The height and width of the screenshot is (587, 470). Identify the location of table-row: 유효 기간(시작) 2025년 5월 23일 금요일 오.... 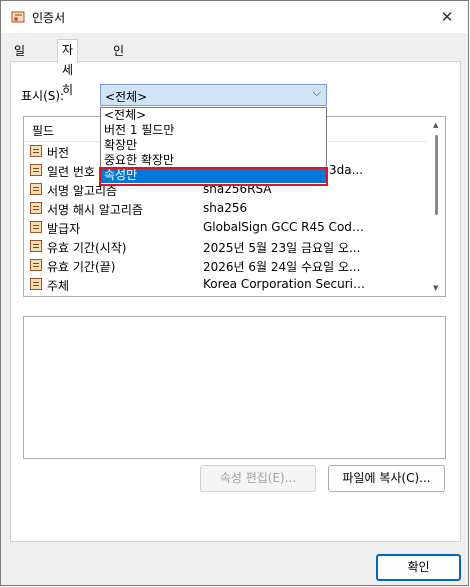
(226, 246).